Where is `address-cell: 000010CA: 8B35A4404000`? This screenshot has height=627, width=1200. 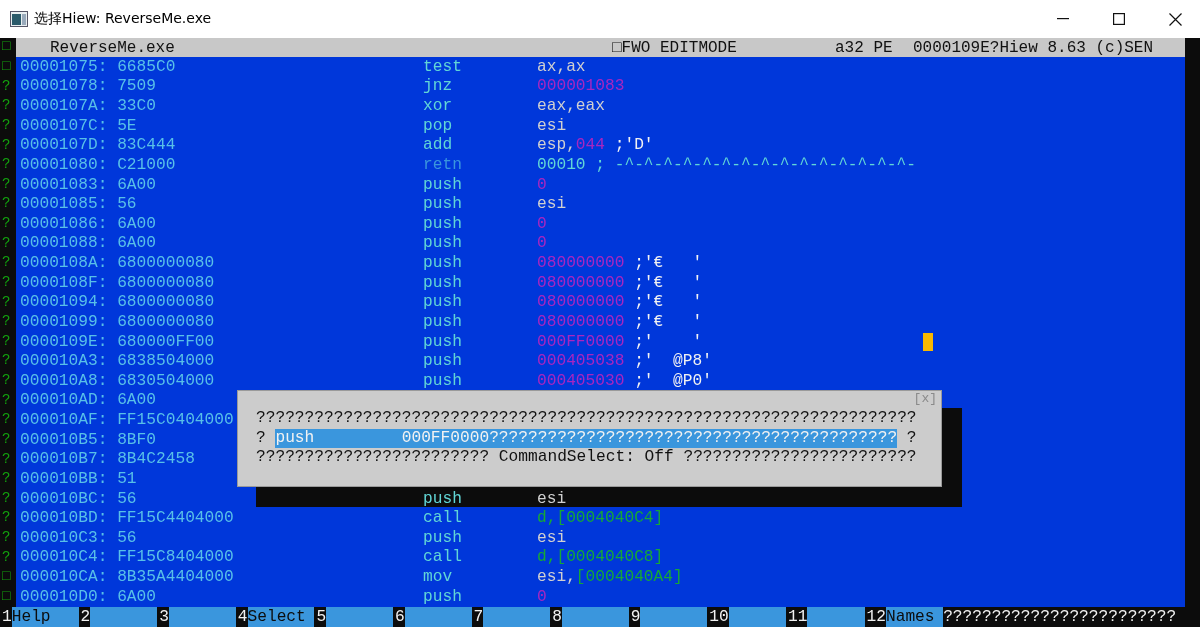 address-cell: 000010CA: 8B35A4404000 is located at coordinates (127, 577).